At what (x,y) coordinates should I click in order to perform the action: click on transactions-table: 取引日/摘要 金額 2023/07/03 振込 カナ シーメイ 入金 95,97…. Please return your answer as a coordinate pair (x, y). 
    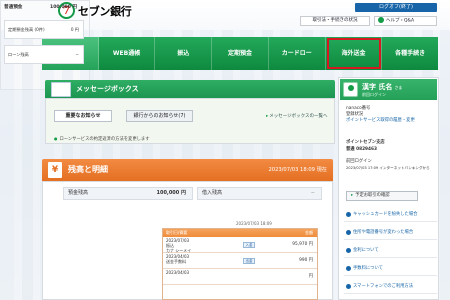
    Looking at the image, I should click on (240, 264).